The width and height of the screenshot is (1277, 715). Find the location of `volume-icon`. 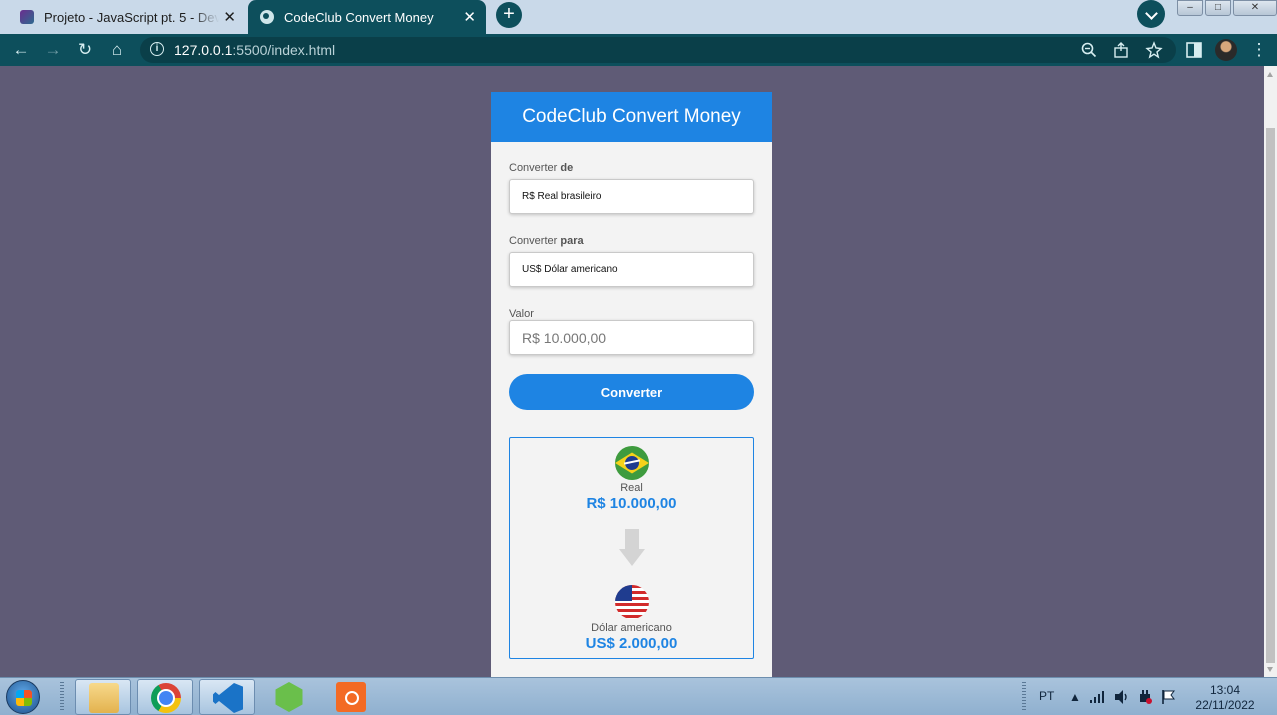

volume-icon is located at coordinates (1122, 697).